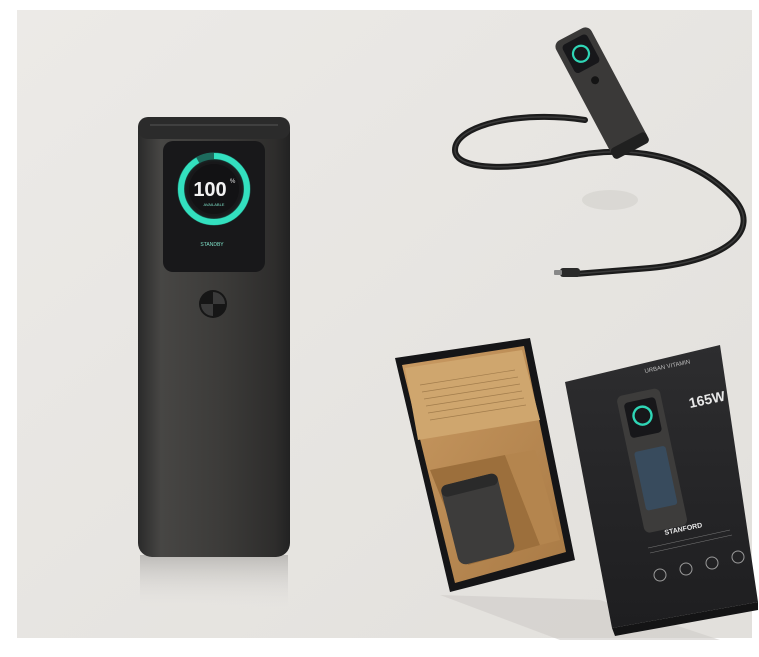  Describe the element at coordinates (214, 204) in the screenshot. I see `charge-sub-label: AVAILABLE` at that location.